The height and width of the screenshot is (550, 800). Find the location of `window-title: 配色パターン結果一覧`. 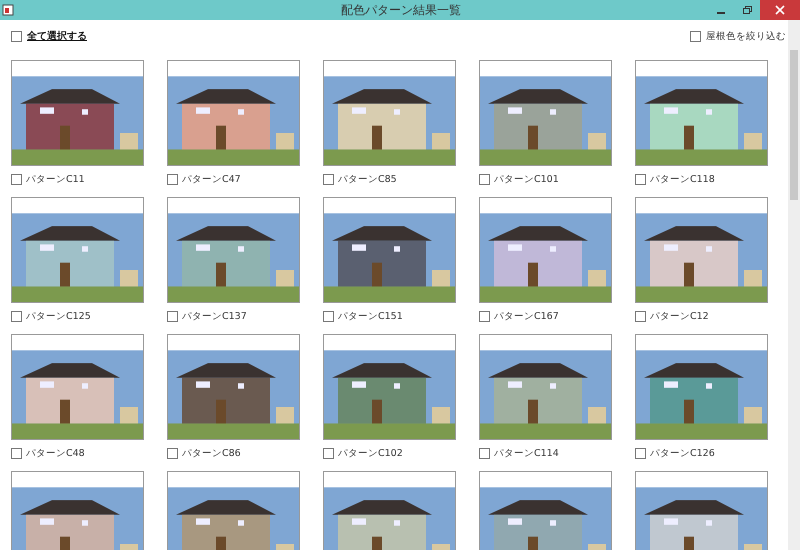

window-title: 配色パターン結果一覧 is located at coordinates (401, 10).